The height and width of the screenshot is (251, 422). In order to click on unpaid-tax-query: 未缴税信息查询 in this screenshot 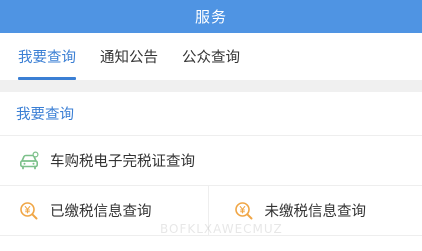, I will do `click(314, 210)`.